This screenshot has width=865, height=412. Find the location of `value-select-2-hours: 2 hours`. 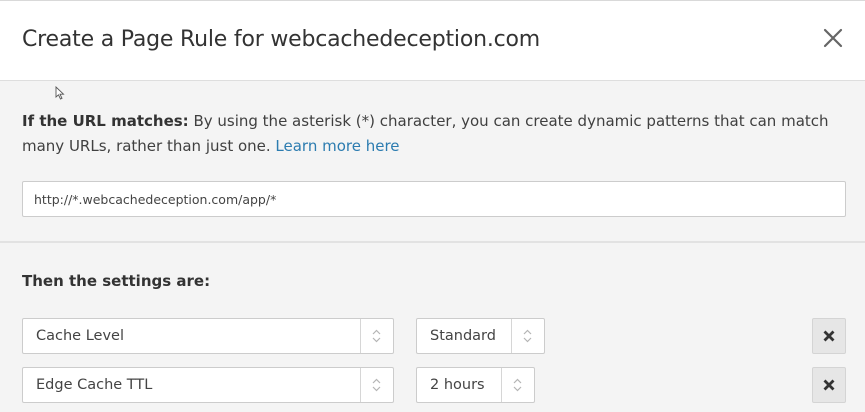

value-select-2-hours: 2 hours is located at coordinates (475, 385).